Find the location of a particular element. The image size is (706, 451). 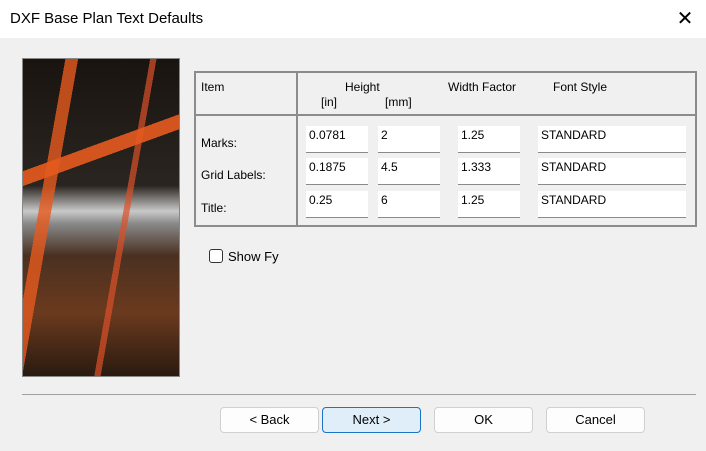

back-button: < Back is located at coordinates (269, 420).